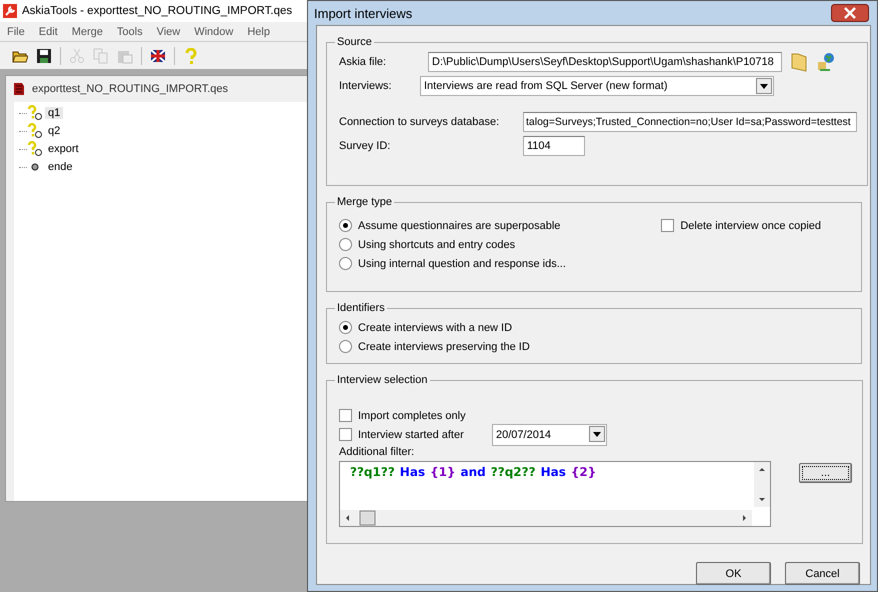 Image resolution: width=878 pixels, height=592 pixels. Describe the element at coordinates (443, 472) in the screenshot. I see `filter-token: {1}` at that location.